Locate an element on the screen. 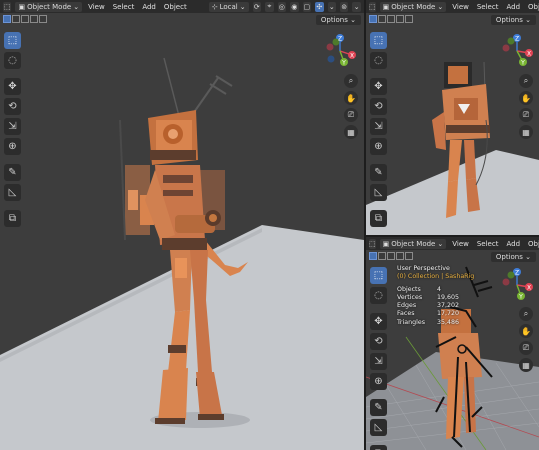 This screenshot has height=450, width=539. gizmo-toggle-icon: ✣ is located at coordinates (319, 6).